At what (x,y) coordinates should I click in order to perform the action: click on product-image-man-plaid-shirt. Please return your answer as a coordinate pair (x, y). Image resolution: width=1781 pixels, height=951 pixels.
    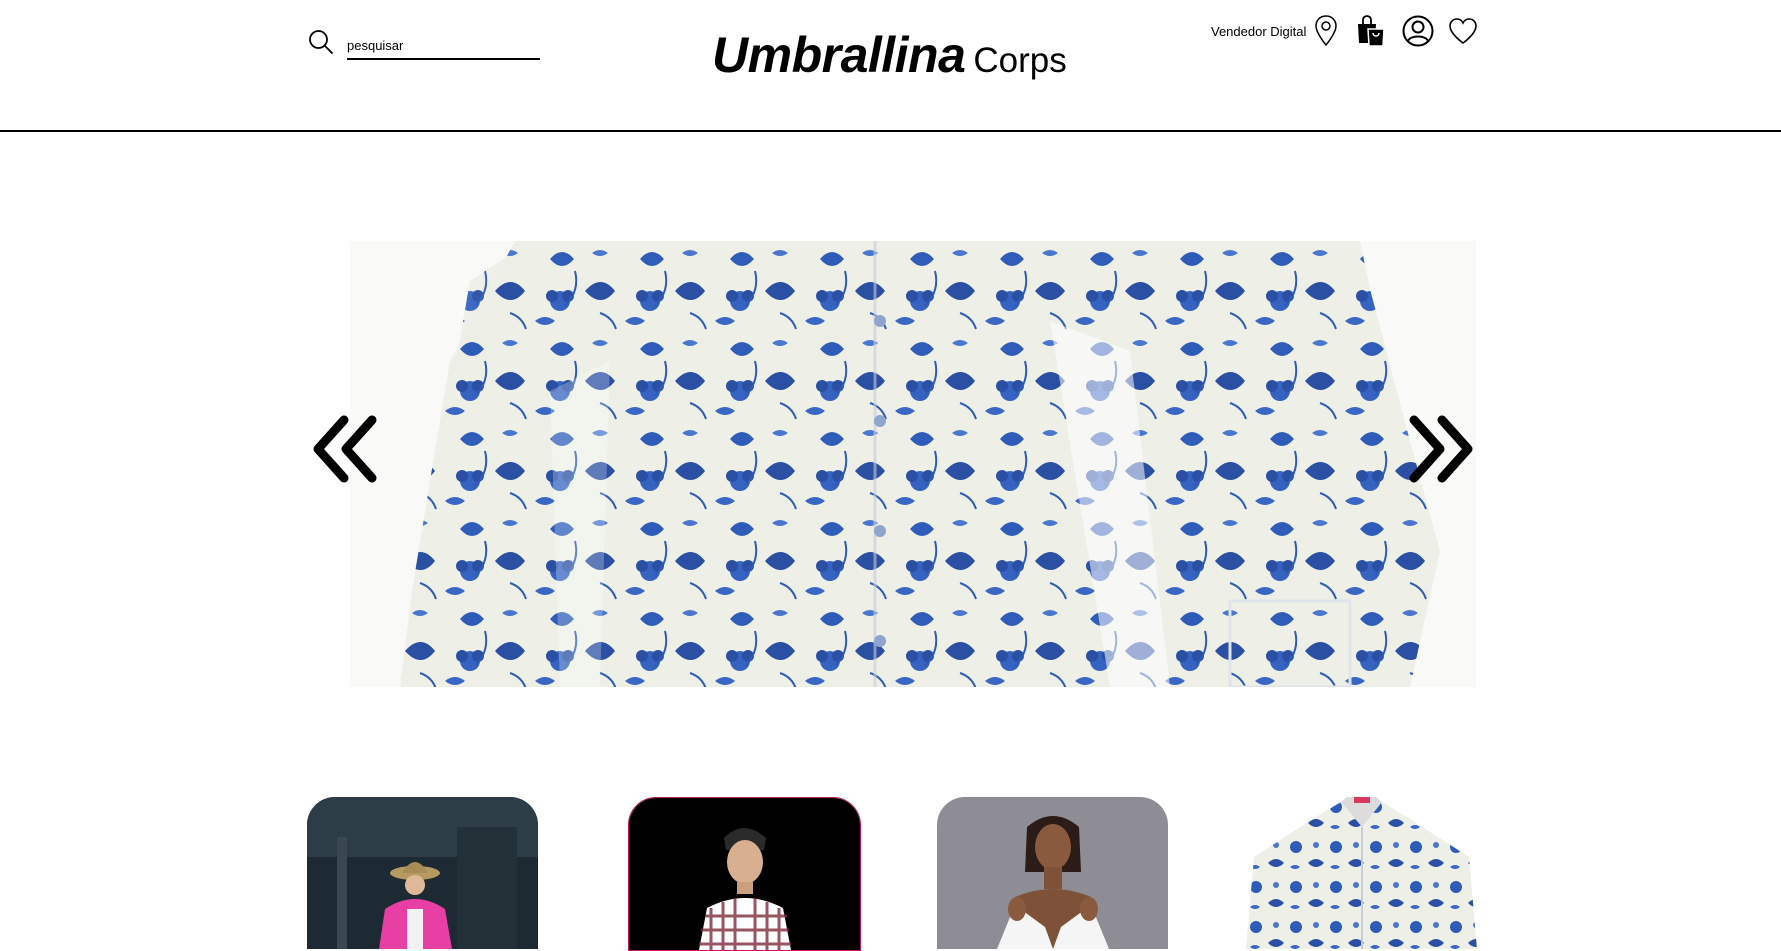
    Looking at the image, I should click on (744, 874).